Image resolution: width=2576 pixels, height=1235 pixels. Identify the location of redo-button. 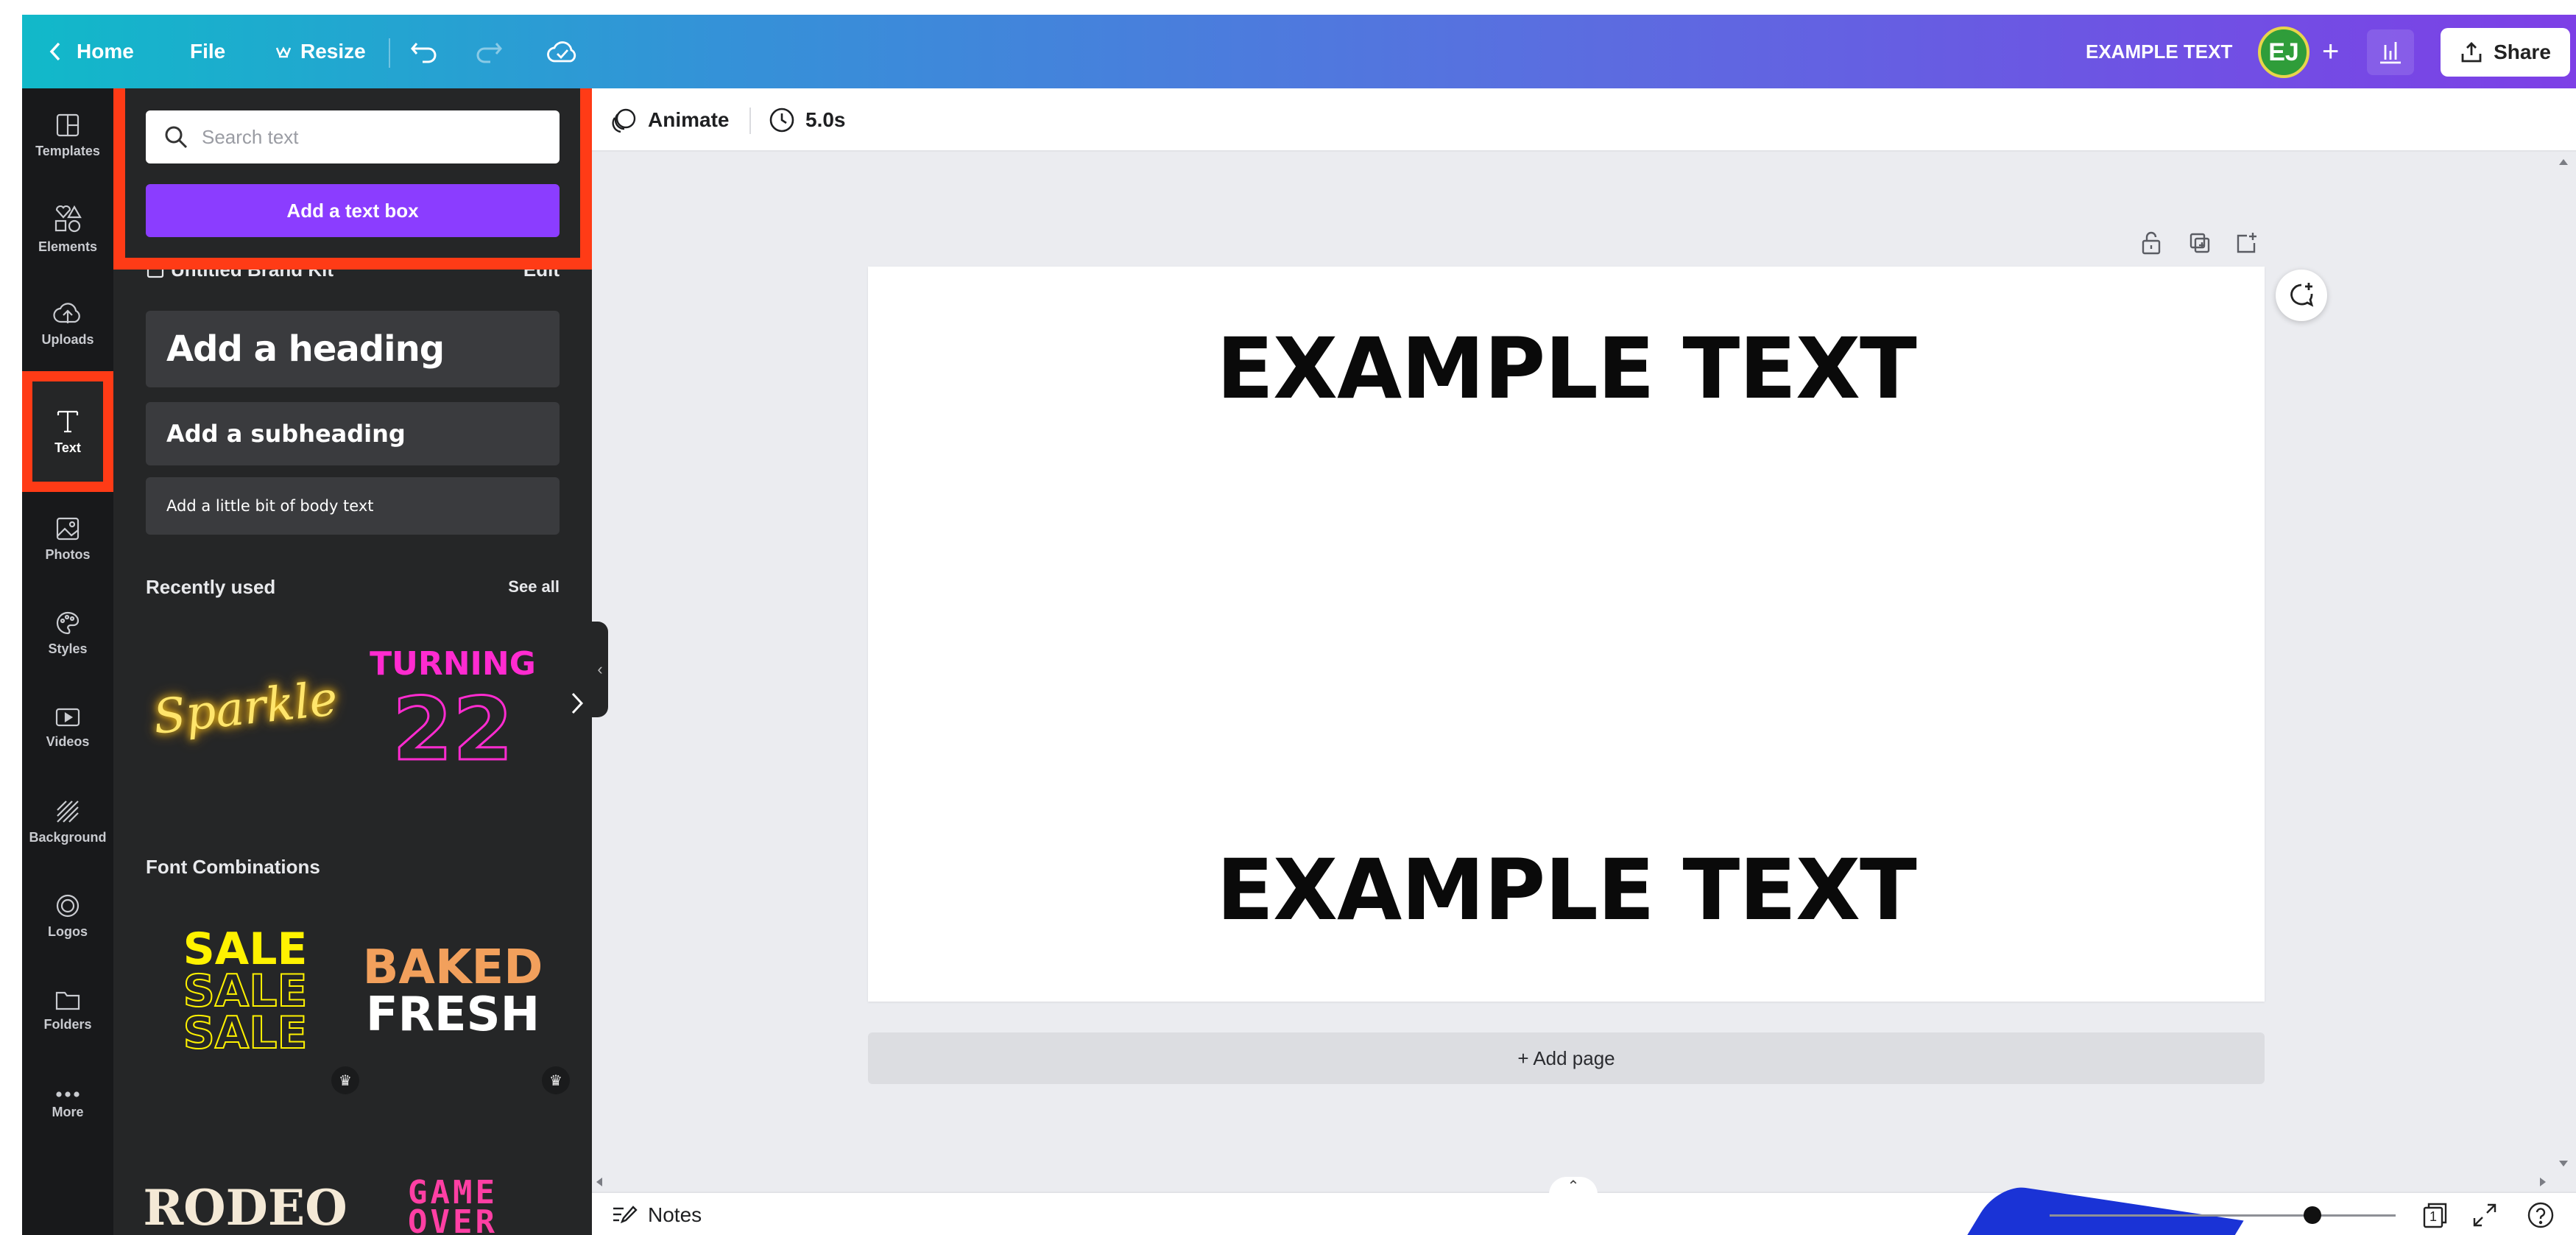
(489, 51).